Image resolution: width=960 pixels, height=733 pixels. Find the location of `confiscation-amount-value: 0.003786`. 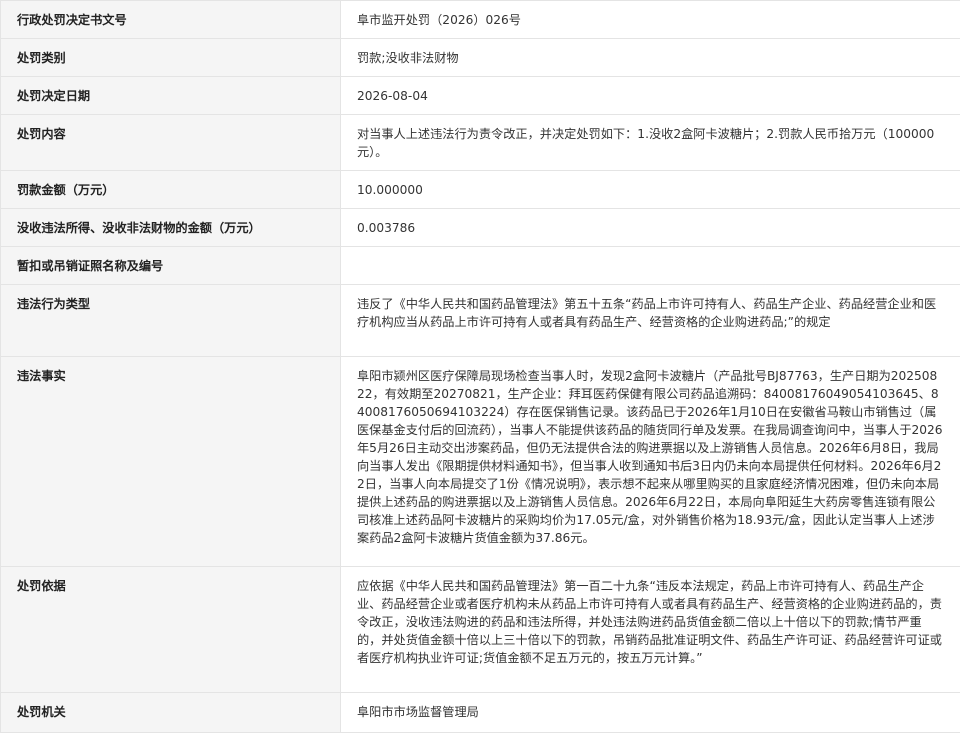

confiscation-amount-value: 0.003786 is located at coordinates (650, 228).